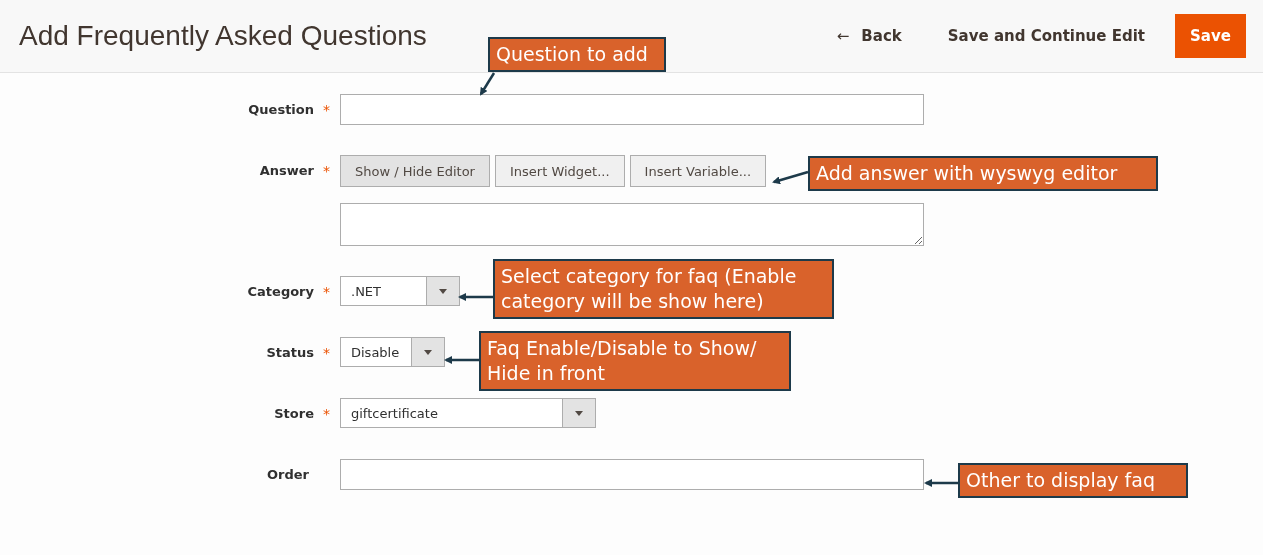 The image size is (1263, 555). Describe the element at coordinates (577, 54) in the screenshot. I see `callout: Question to add` at that location.